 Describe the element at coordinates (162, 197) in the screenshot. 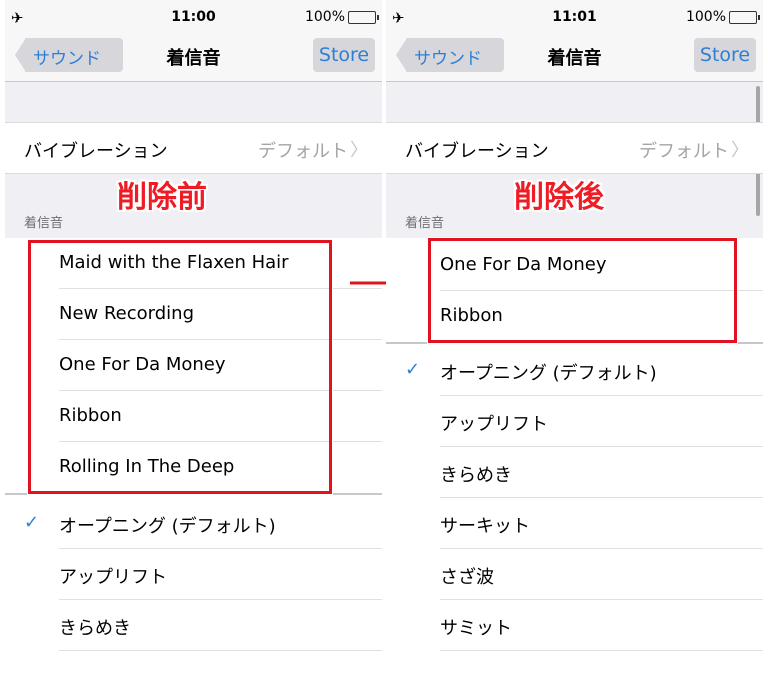

I see `before-annotation: 削除前` at that location.